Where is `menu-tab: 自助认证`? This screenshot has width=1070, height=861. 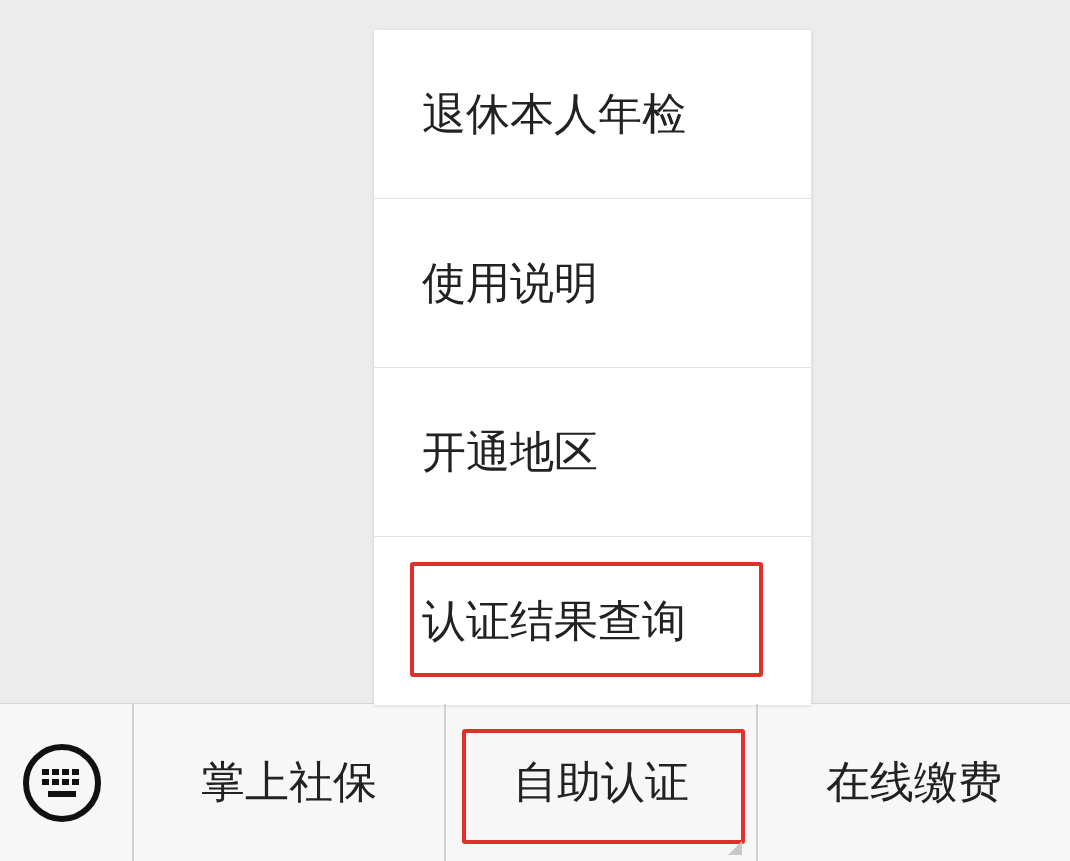
menu-tab: 自助认证 is located at coordinates (601, 782).